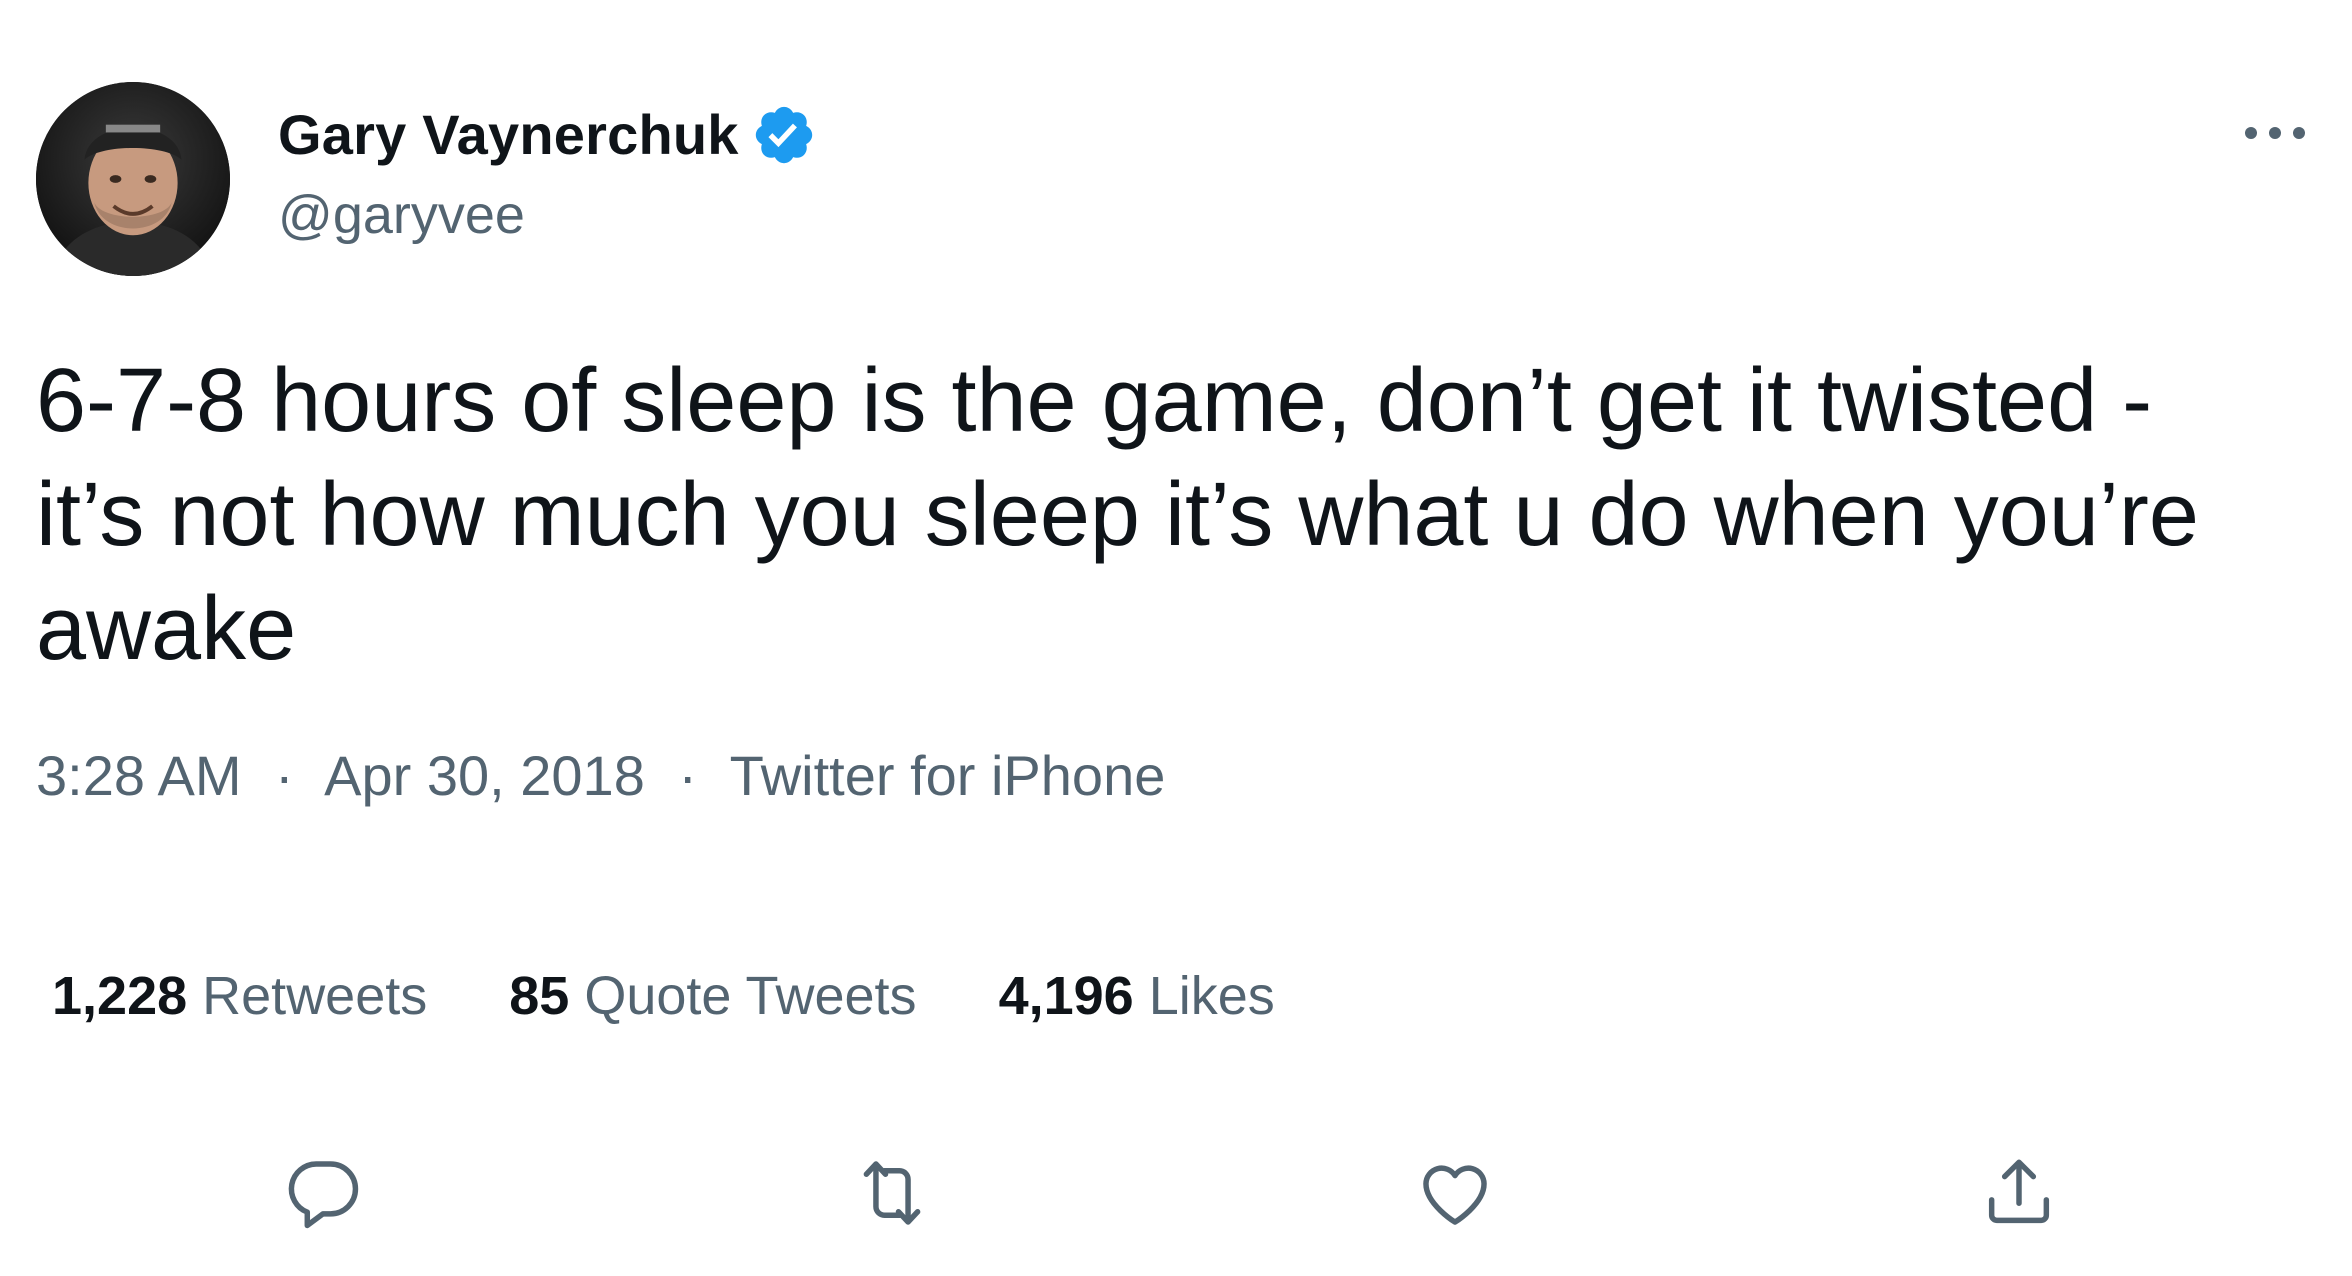 The height and width of the screenshot is (1276, 2352). I want to click on tweet-time: 3:28 AM, so click(138, 775).